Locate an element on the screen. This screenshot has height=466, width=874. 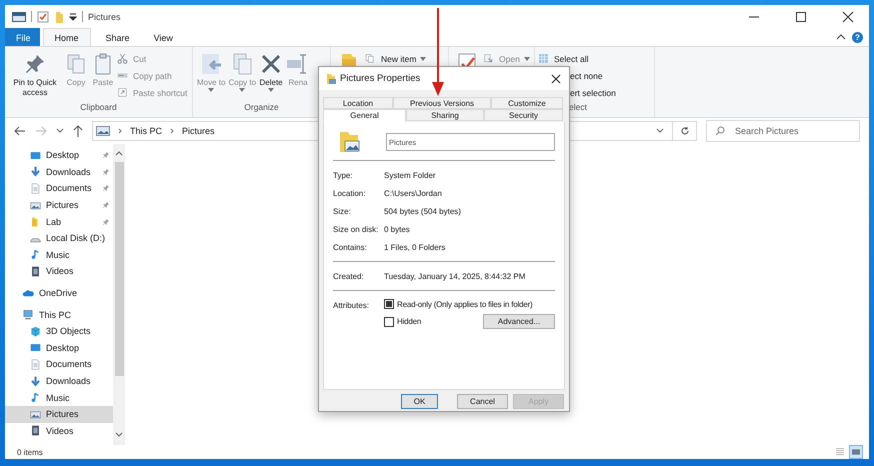
ribbon-button: New item is located at coordinates (395, 59).